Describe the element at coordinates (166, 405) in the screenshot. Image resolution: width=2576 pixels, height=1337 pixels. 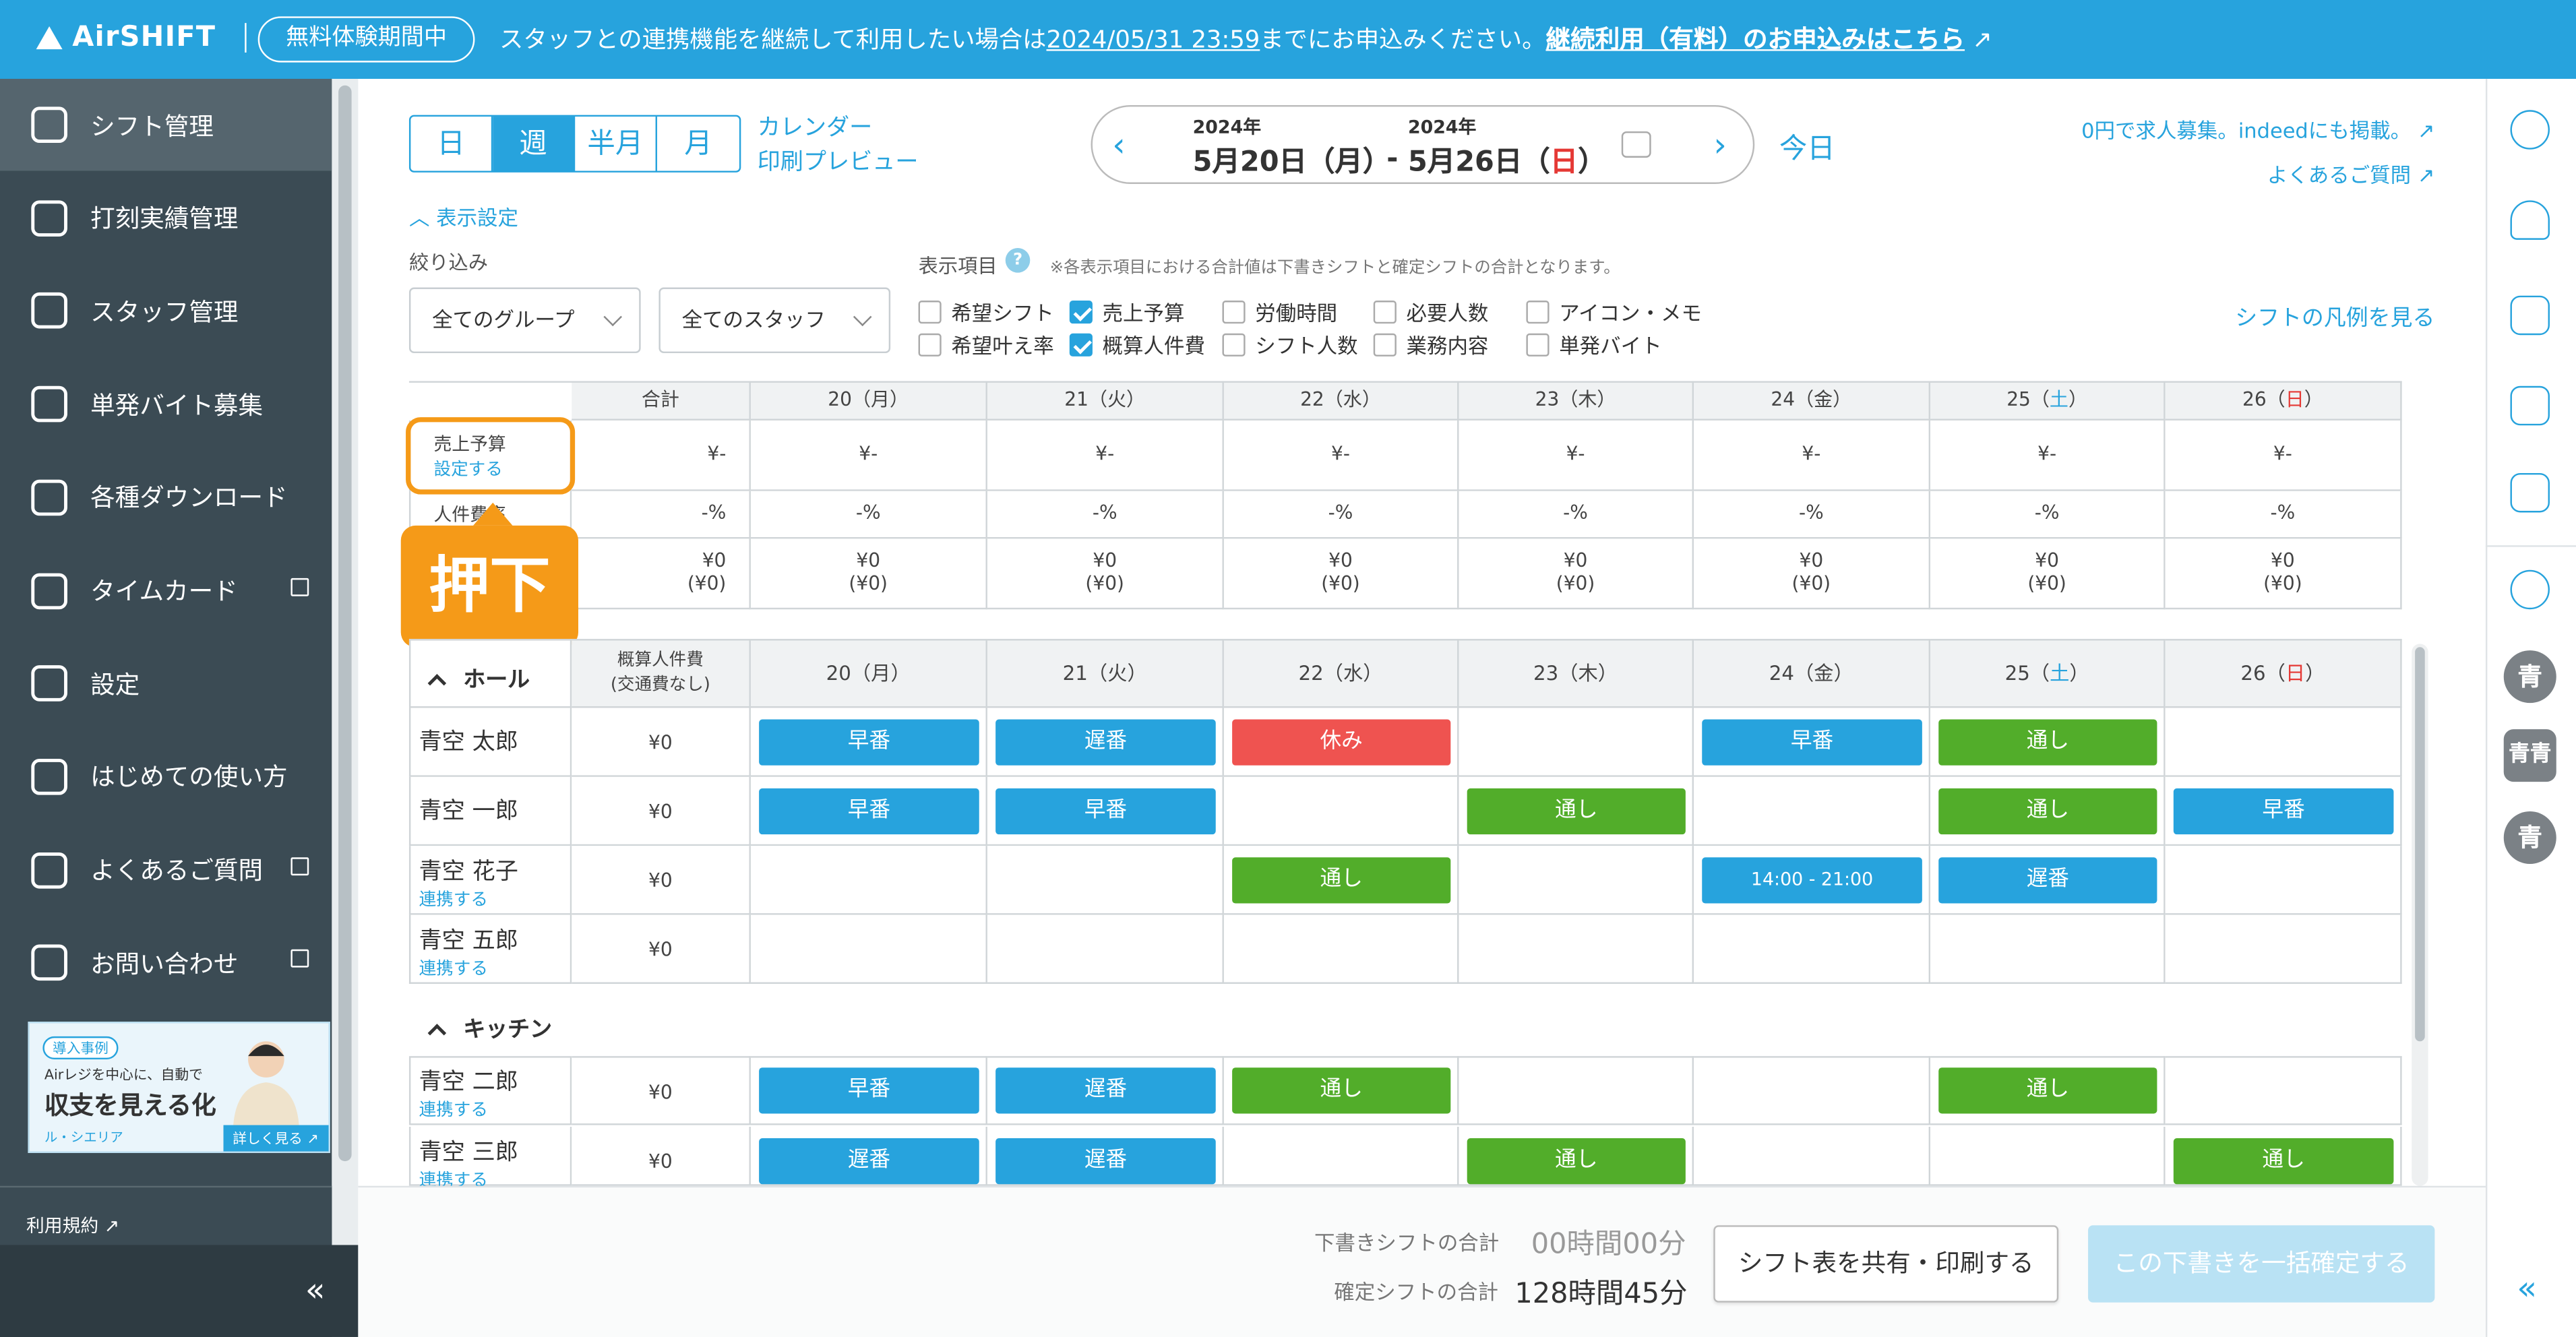
I see `sidebar-item-temp-job: 単発バイト募集` at that location.